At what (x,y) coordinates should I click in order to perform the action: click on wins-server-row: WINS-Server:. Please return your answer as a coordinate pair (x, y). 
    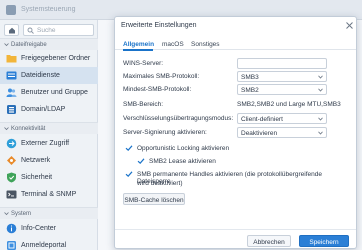
    Looking at the image, I should click on (237, 63).